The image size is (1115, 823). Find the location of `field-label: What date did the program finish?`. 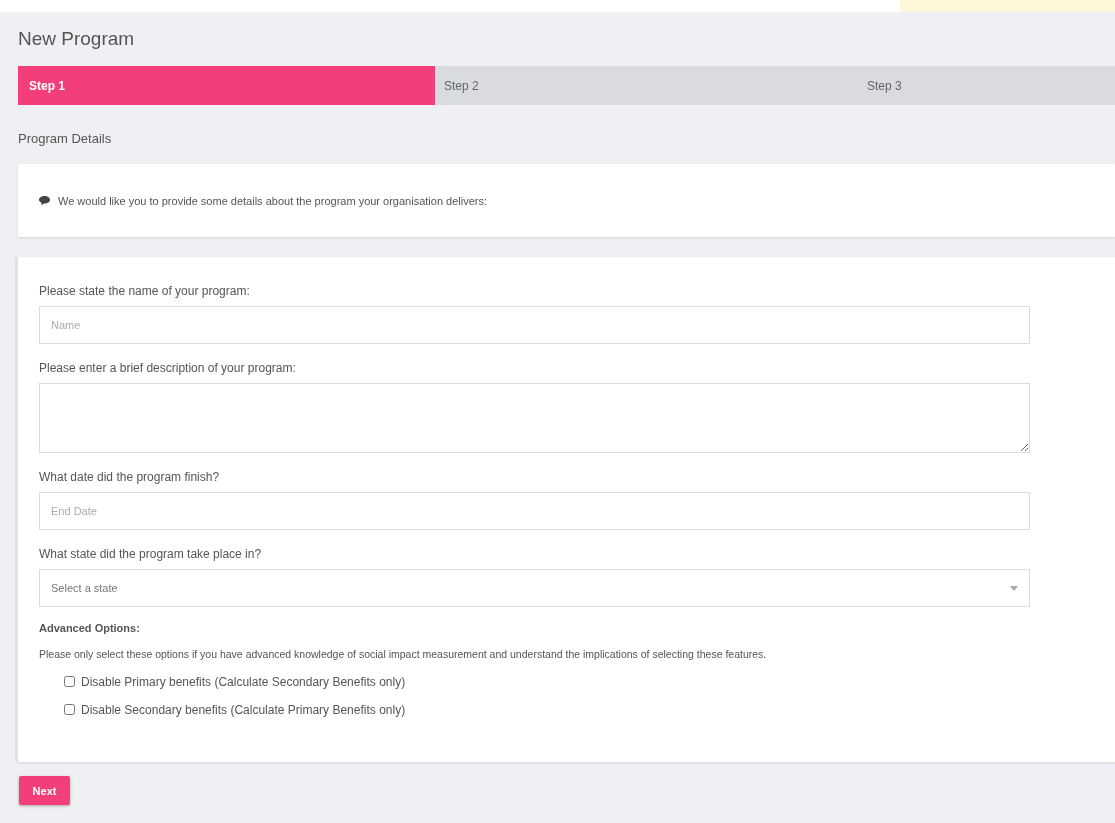

field-label: What date did the program finish? is located at coordinates (130, 477).